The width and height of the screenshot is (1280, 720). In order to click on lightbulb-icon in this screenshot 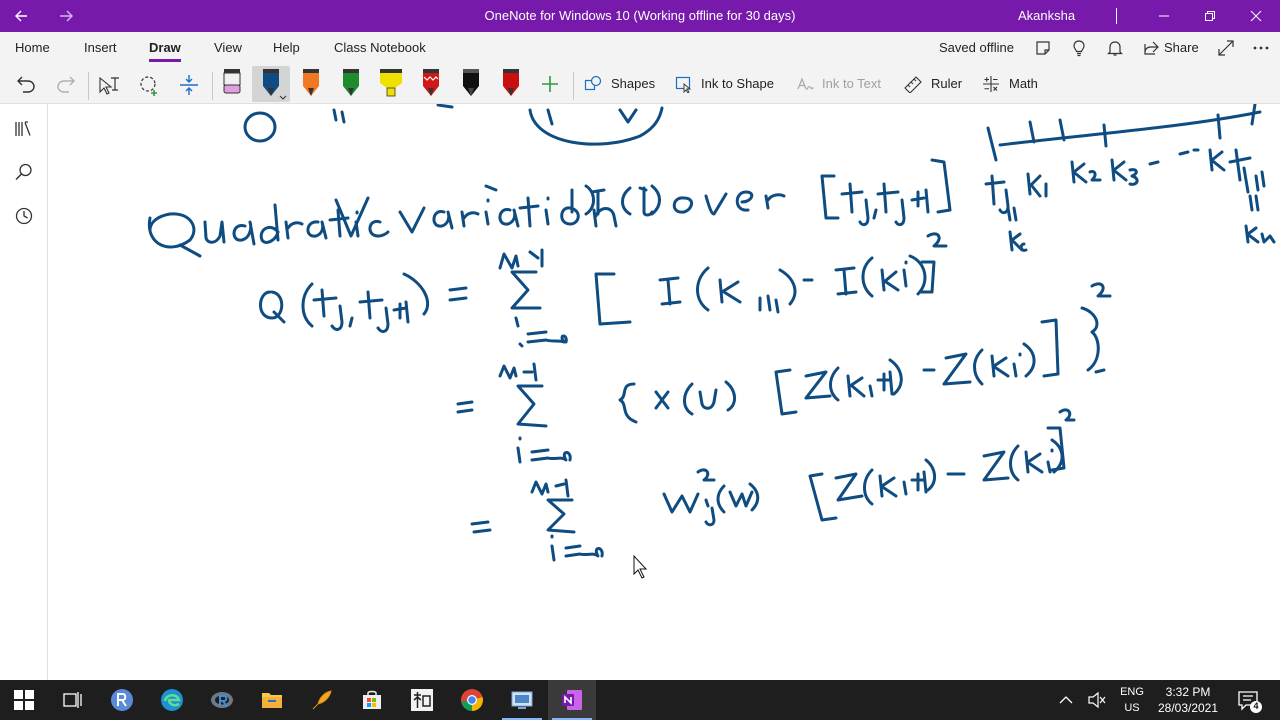, I will do `click(1079, 48)`.